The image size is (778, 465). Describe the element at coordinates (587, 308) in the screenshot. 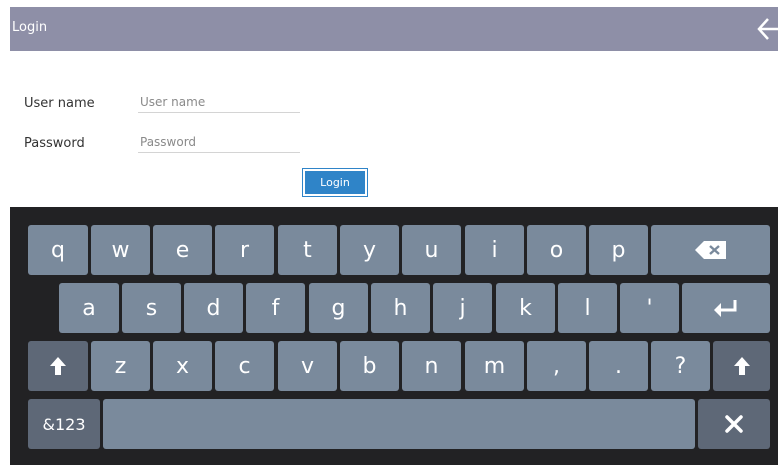

I see `key-l: l` at that location.